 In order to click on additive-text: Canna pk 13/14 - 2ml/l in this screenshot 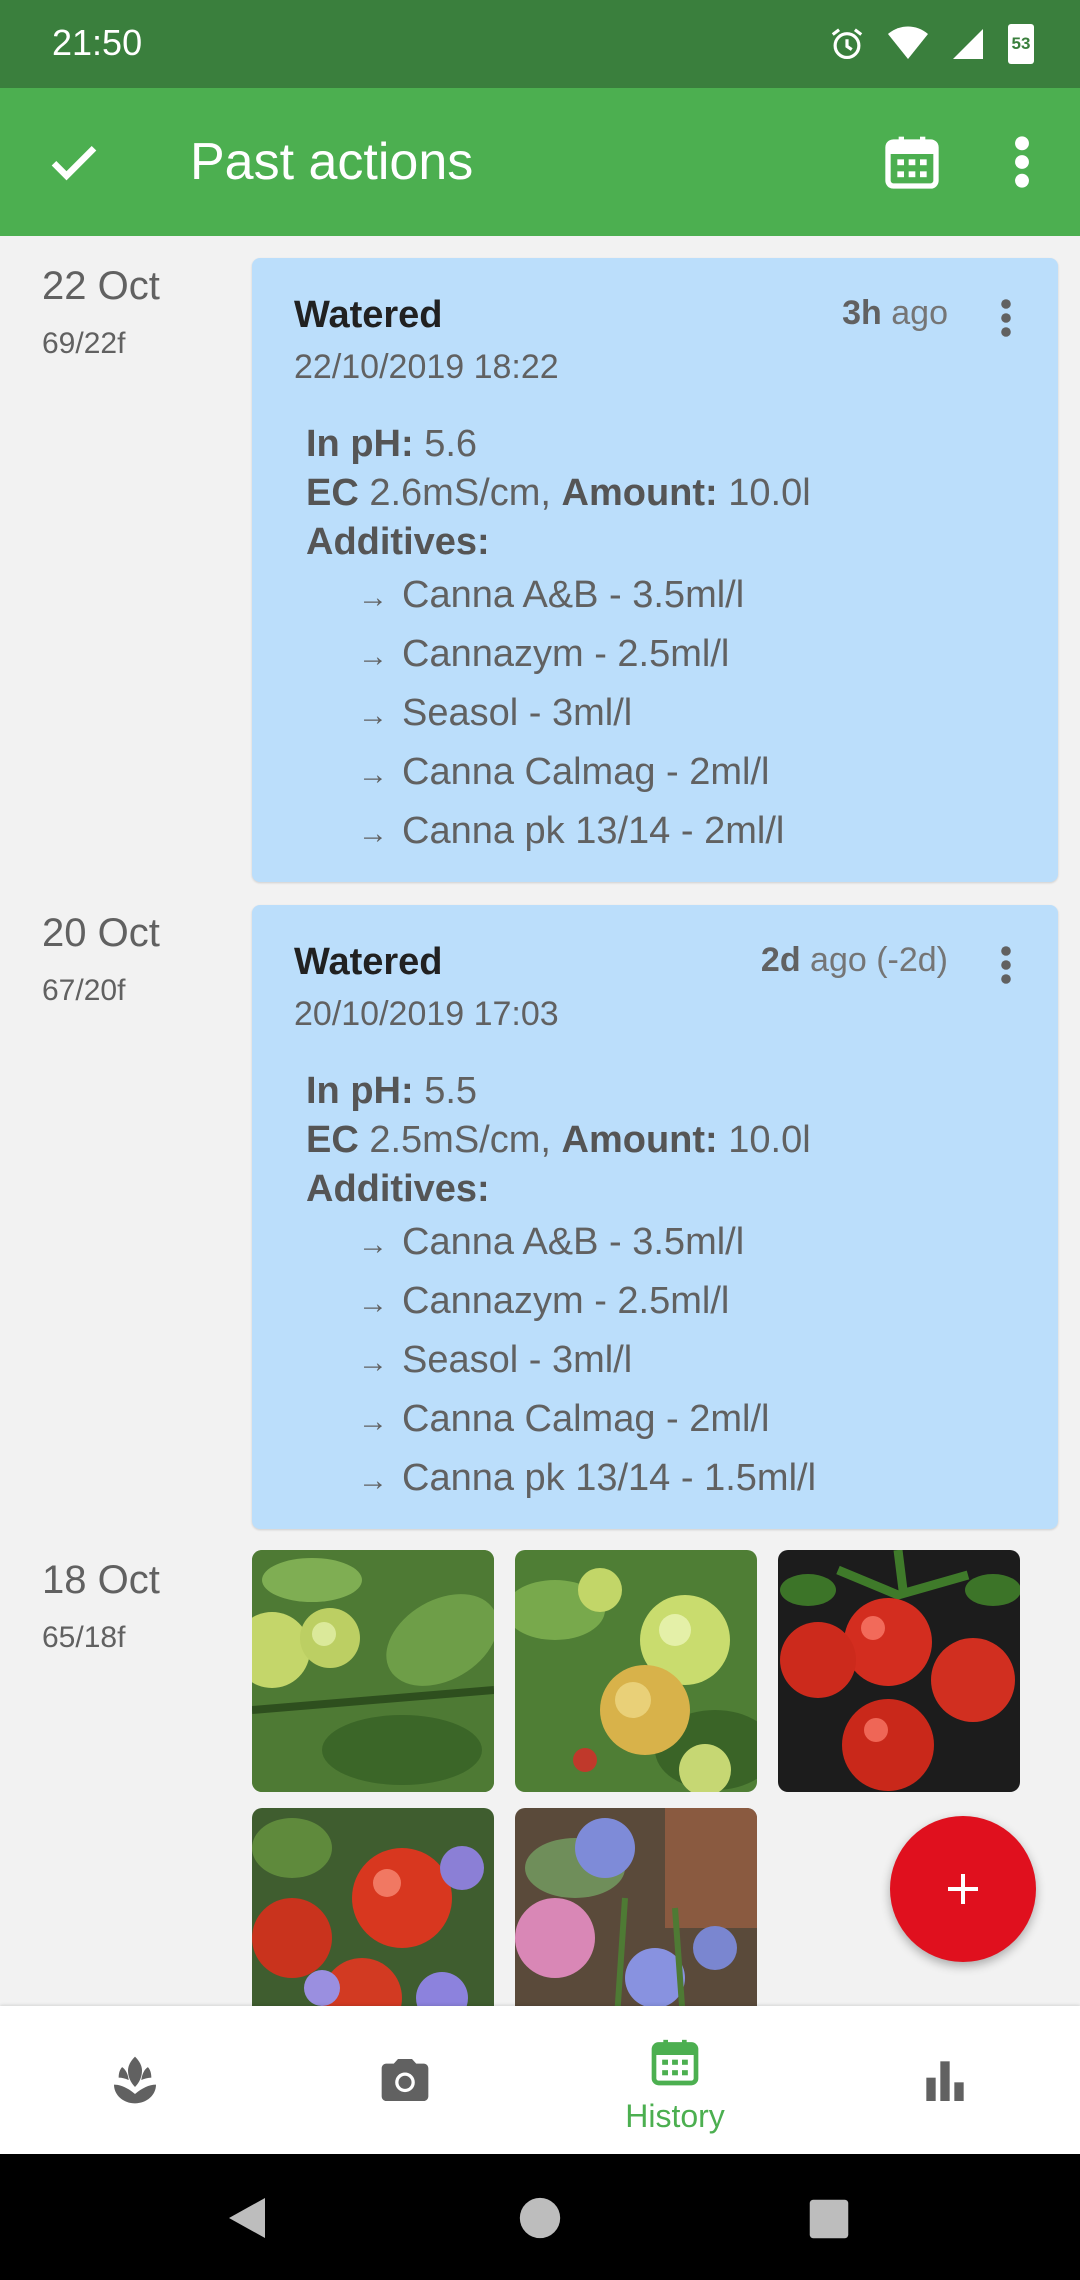, I will do `click(593, 831)`.